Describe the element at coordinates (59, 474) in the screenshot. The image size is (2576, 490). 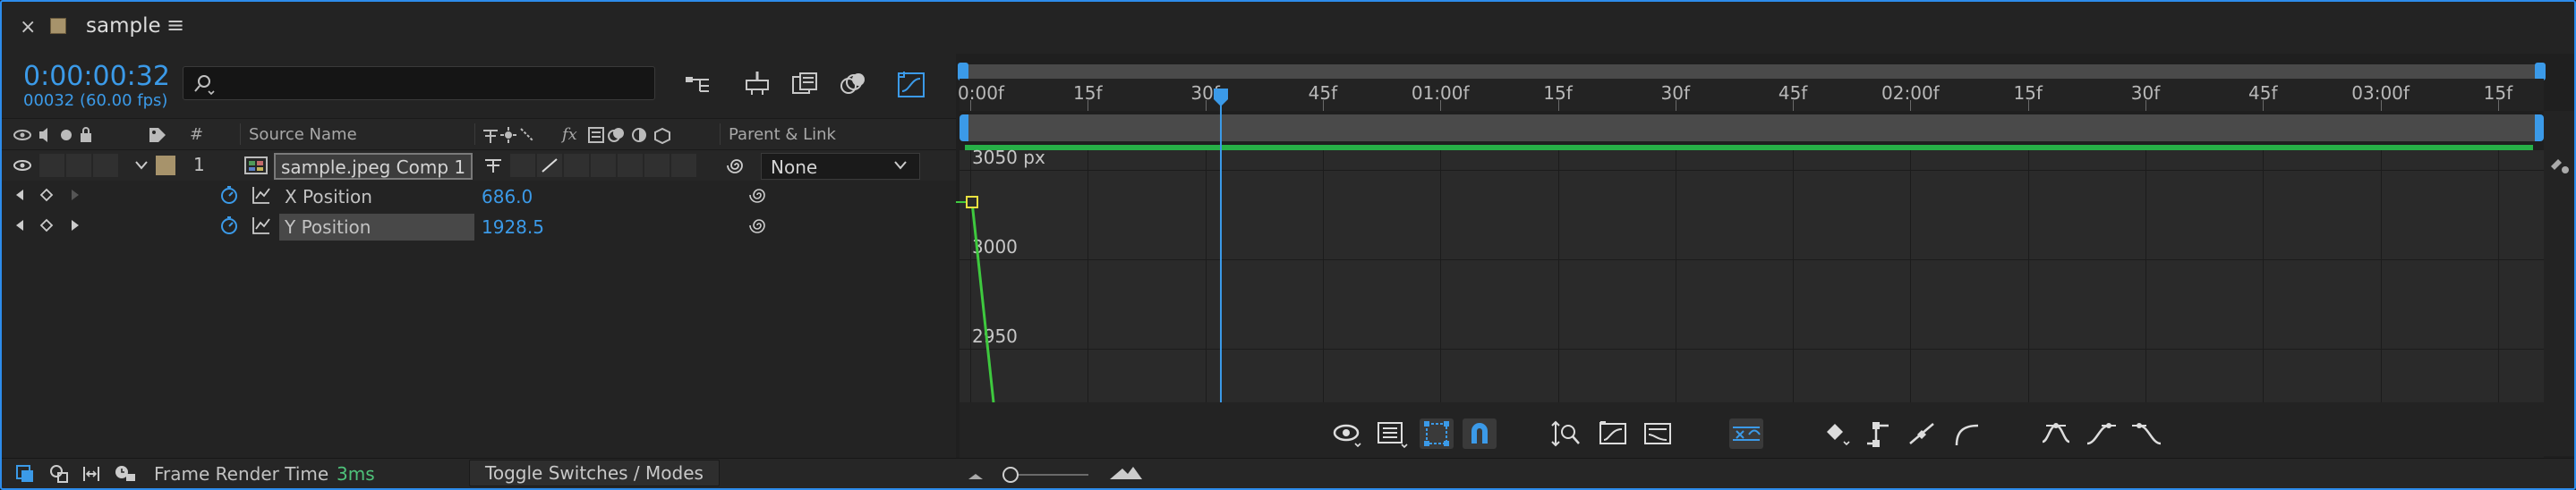
I see `transfer-controls-icon` at that location.